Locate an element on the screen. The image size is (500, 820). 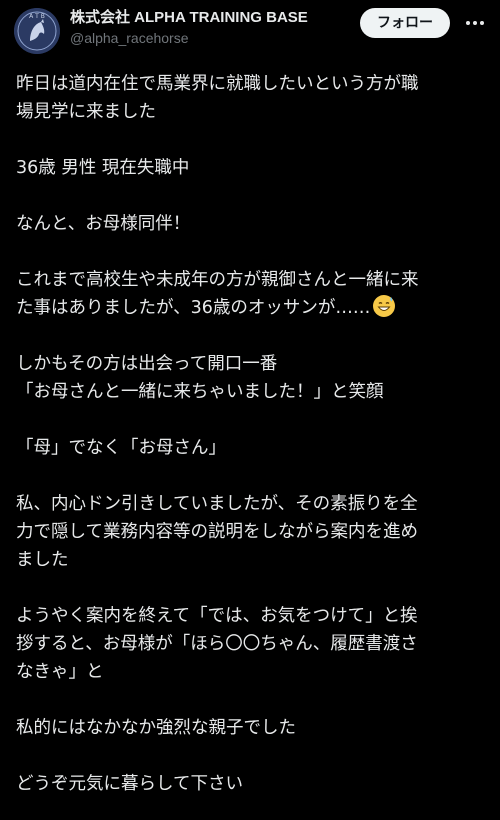
tweet-paragraph: 「母」でなく「お母さん」 is located at coordinates (121, 448).